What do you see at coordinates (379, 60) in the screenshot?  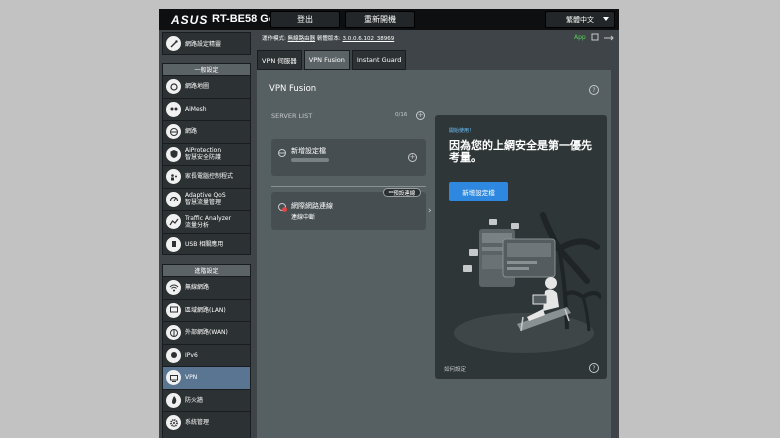 I see `tab-instant-guard: Instant Guard` at bounding box center [379, 60].